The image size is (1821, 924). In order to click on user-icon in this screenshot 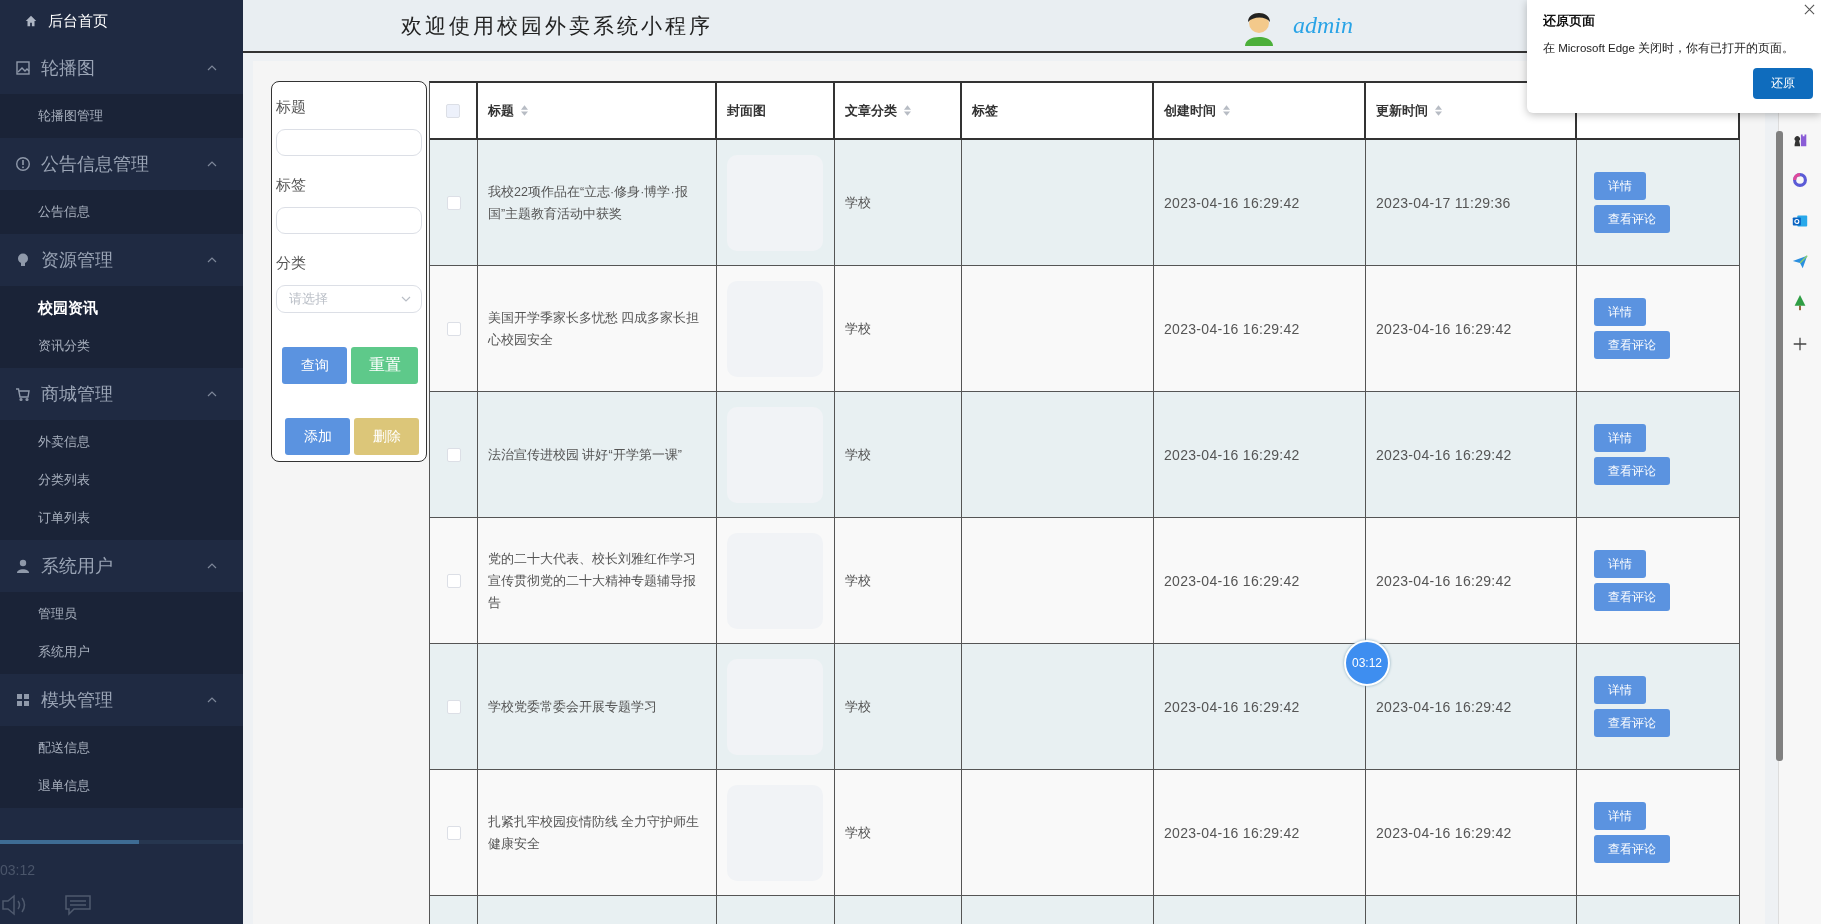, I will do `click(23, 566)`.